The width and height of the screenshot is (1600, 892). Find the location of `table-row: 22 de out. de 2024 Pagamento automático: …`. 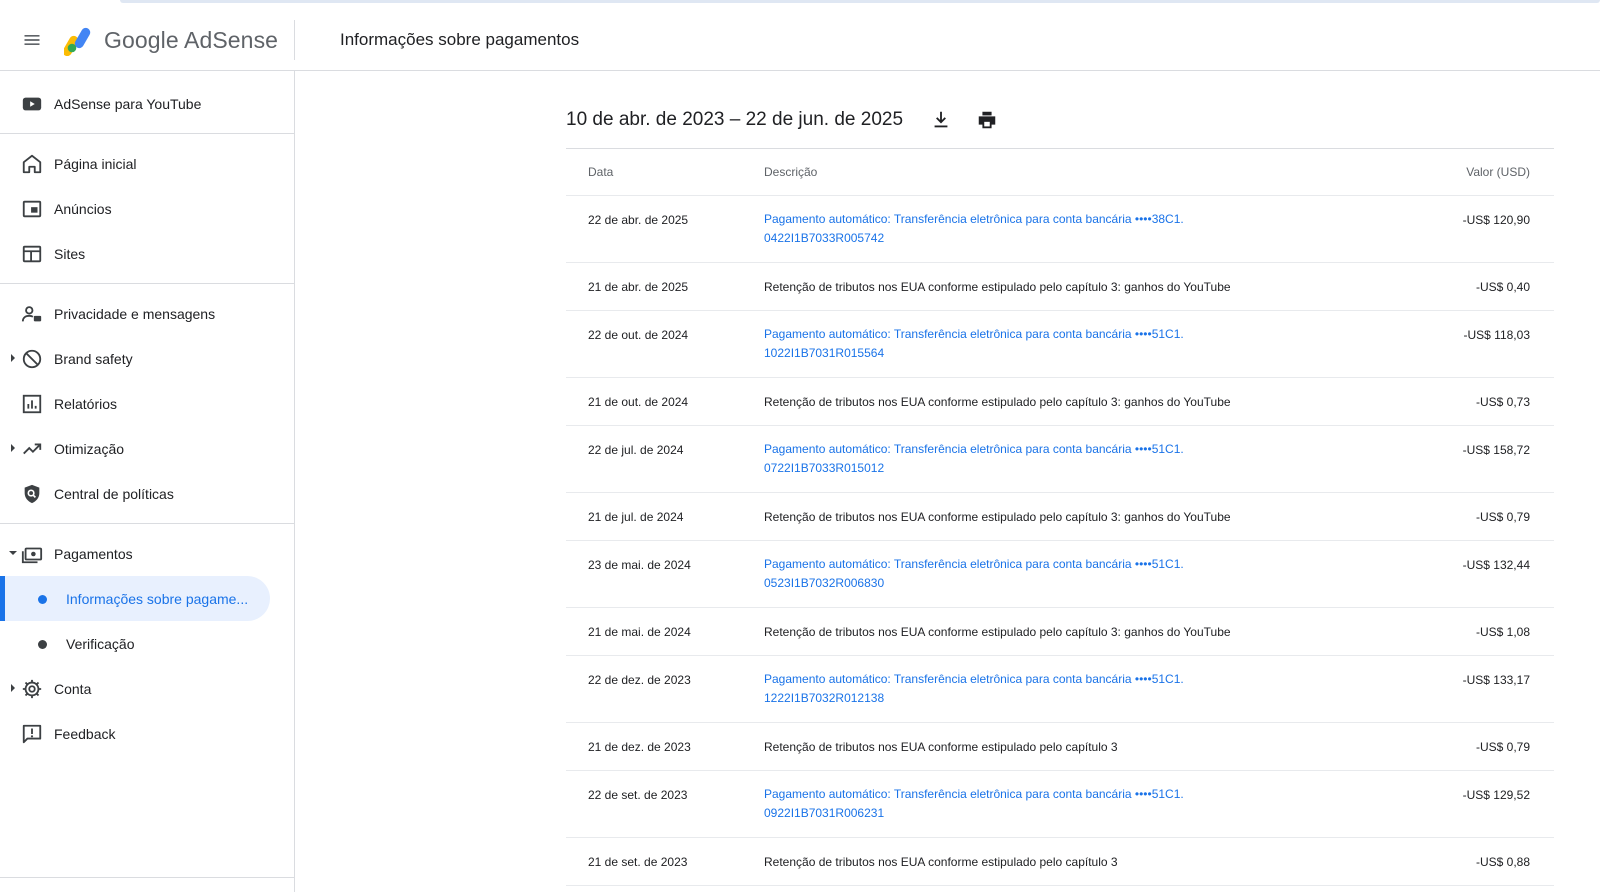

table-row: 22 de out. de 2024 Pagamento automático: … is located at coordinates (1060, 344).